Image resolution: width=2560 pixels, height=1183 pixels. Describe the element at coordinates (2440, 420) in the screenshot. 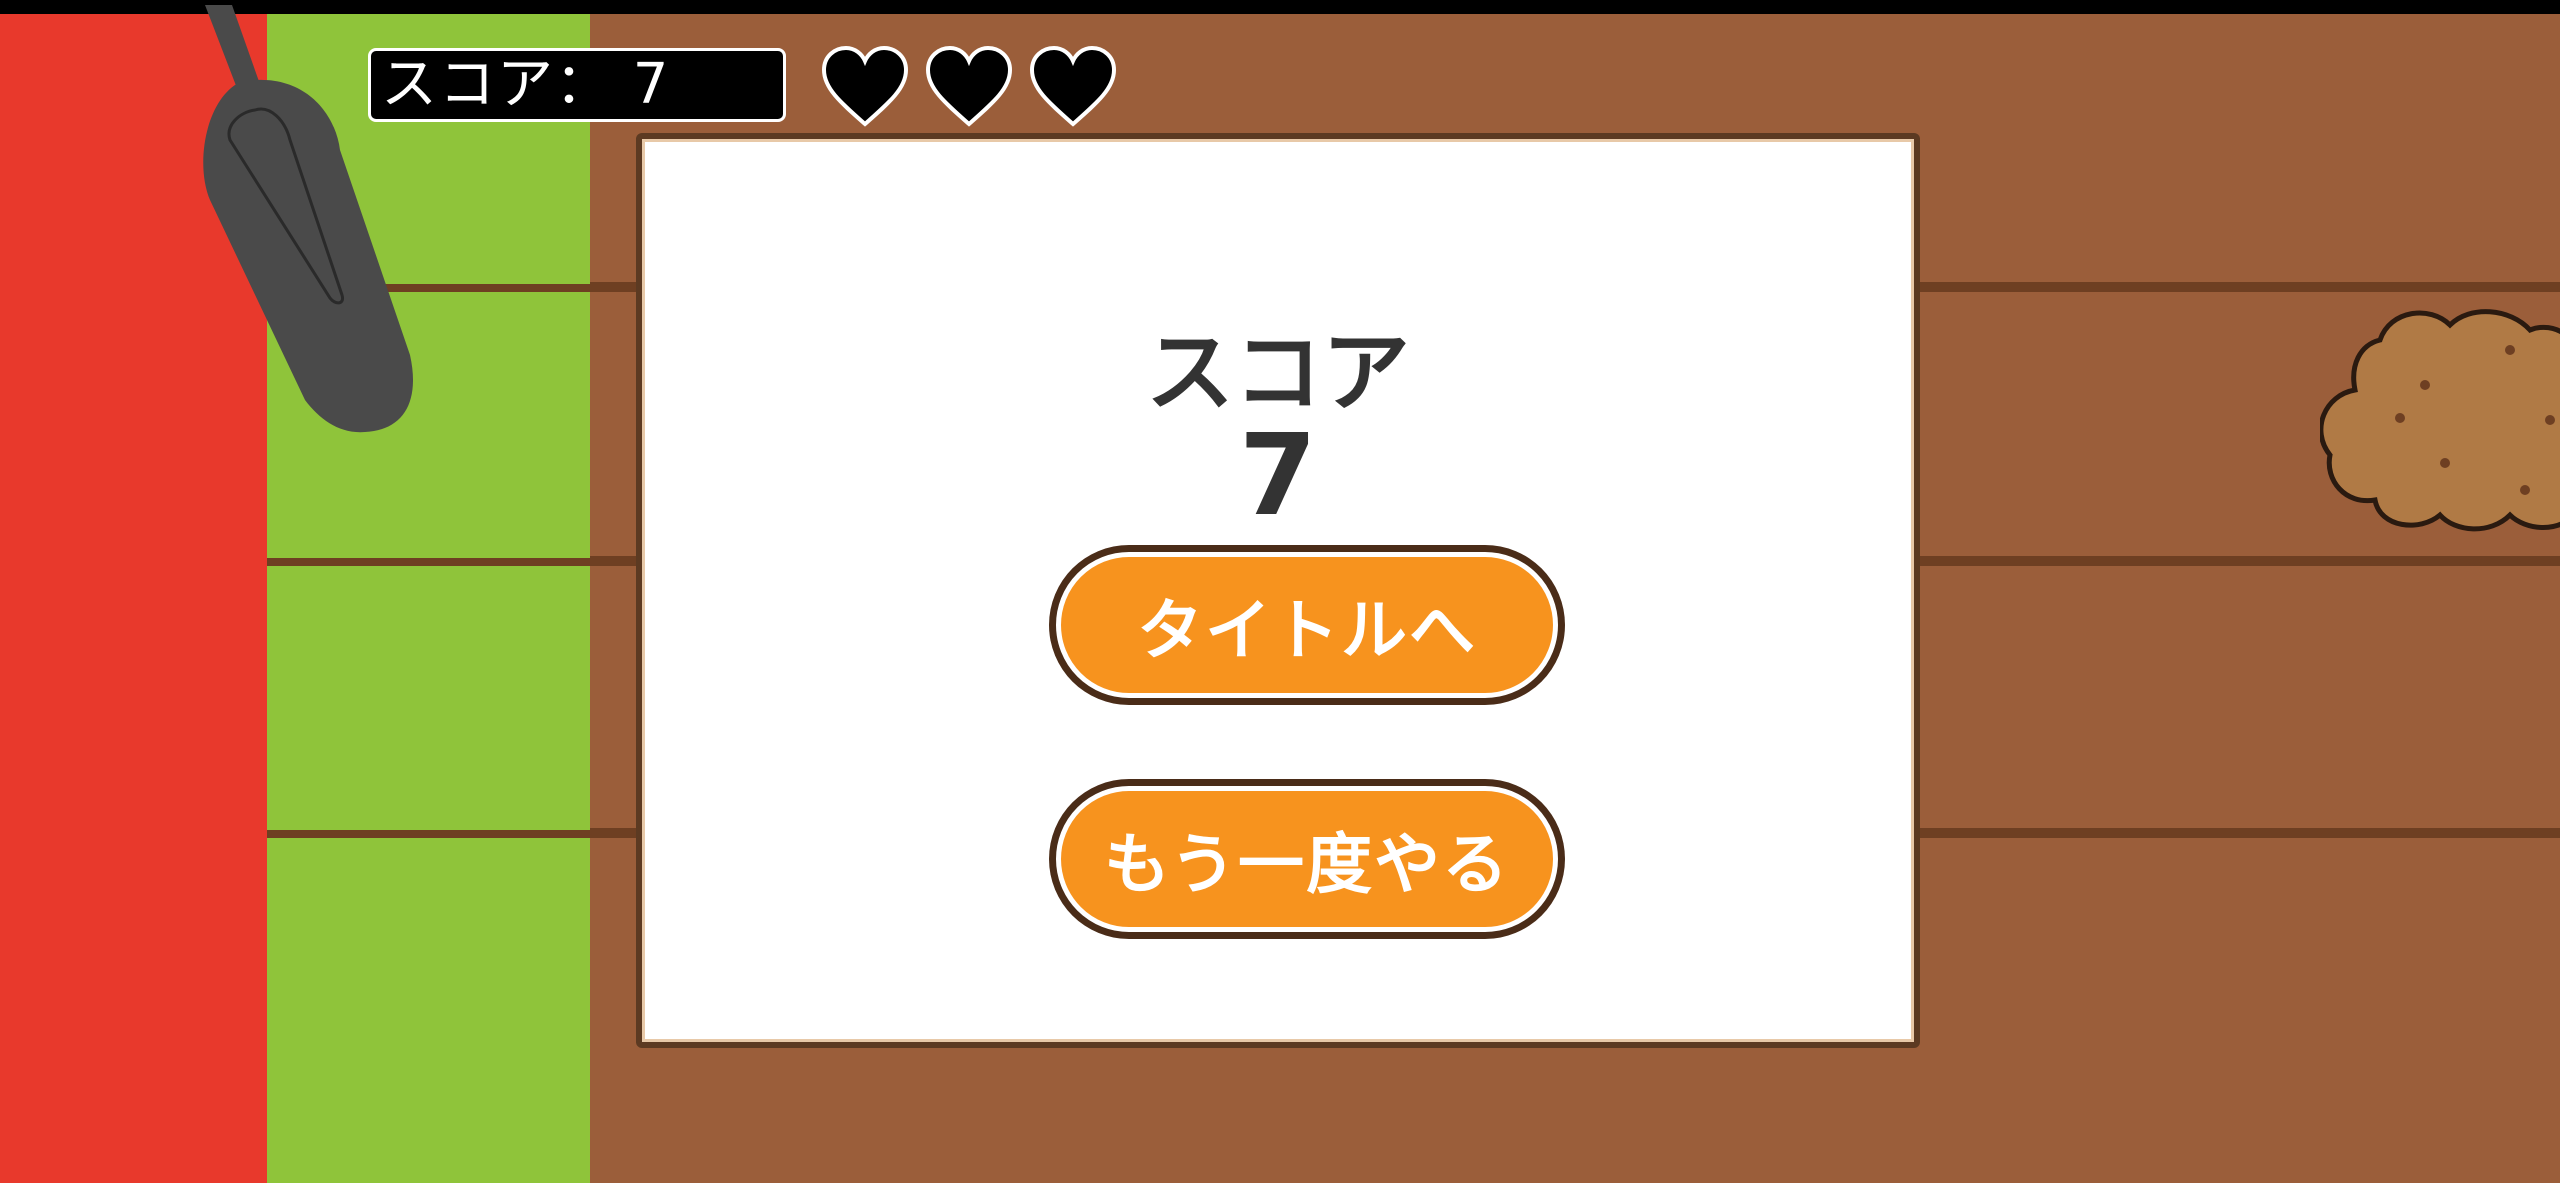

I see `cookie-icon` at that location.